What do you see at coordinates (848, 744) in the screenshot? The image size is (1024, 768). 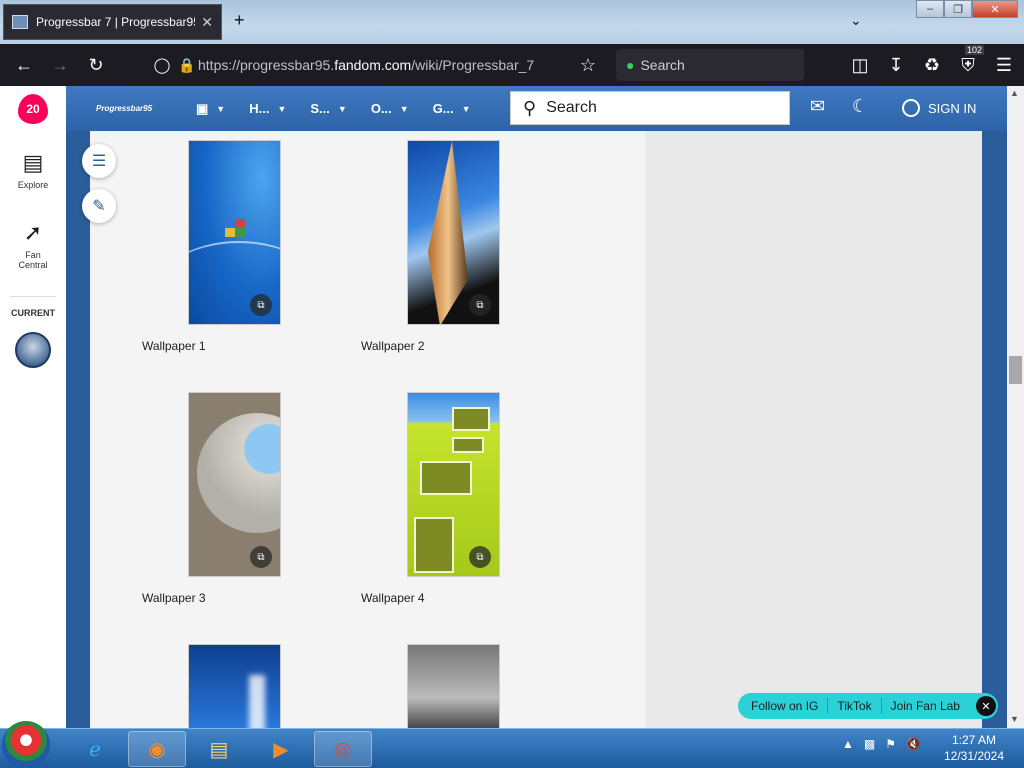 I see `show-hidden-icons-icon: ▲` at bounding box center [848, 744].